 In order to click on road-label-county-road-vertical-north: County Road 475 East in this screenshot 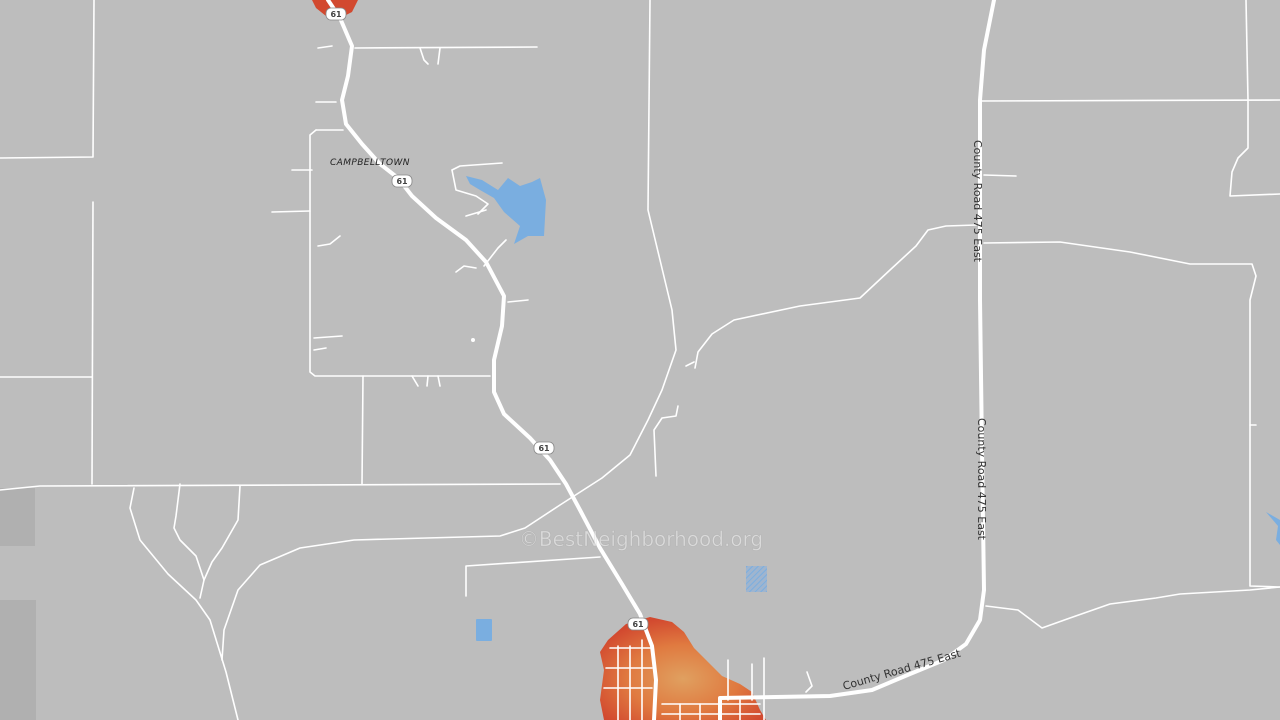, I will do `click(977, 201)`.